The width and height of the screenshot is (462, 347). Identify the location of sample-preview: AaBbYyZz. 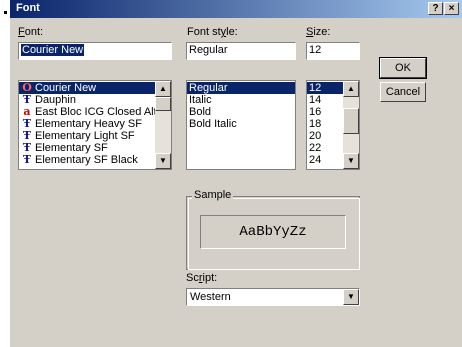
(273, 232).